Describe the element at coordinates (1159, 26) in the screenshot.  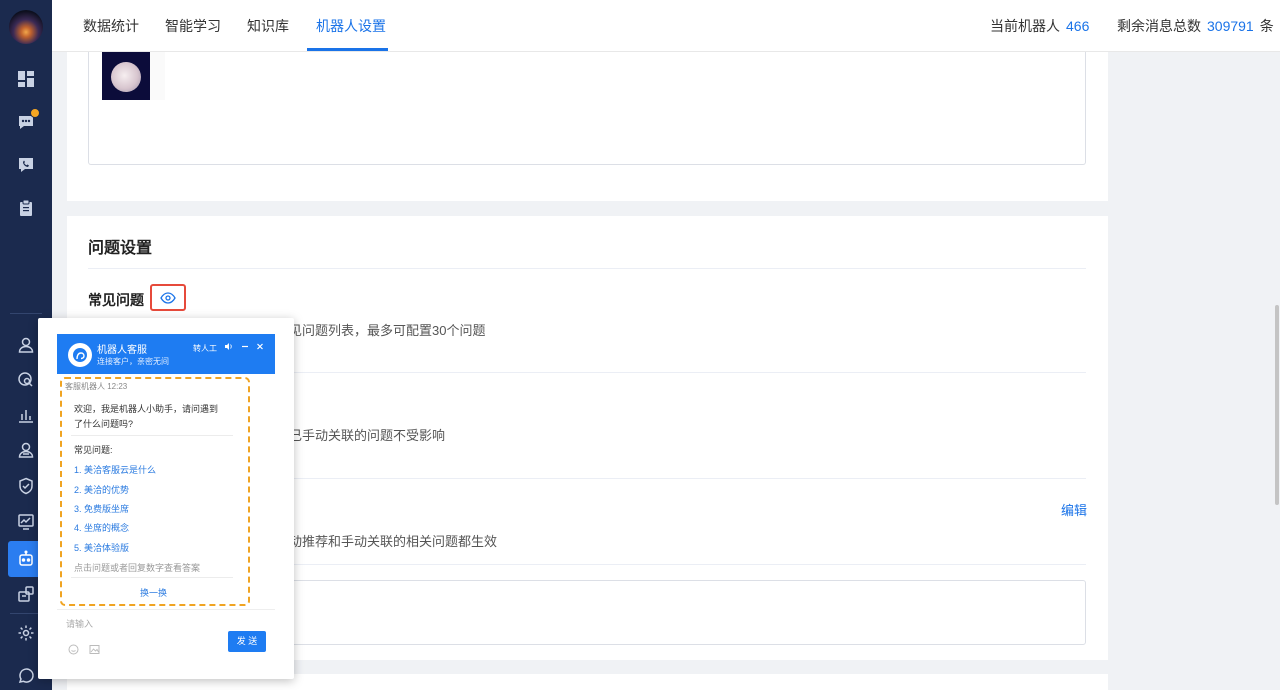
I see `remaining-messages-label: 剩余消息总数` at that location.